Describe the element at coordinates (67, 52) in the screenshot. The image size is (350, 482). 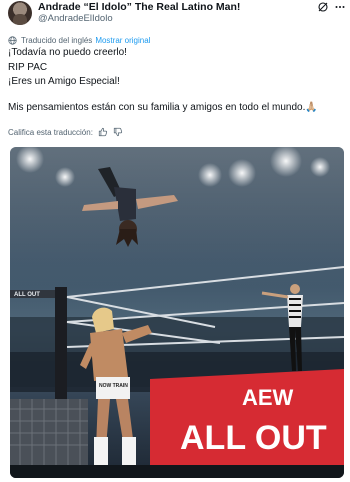
I see `tweet-line: ¡Todavía no puedo creerlo!` at that location.